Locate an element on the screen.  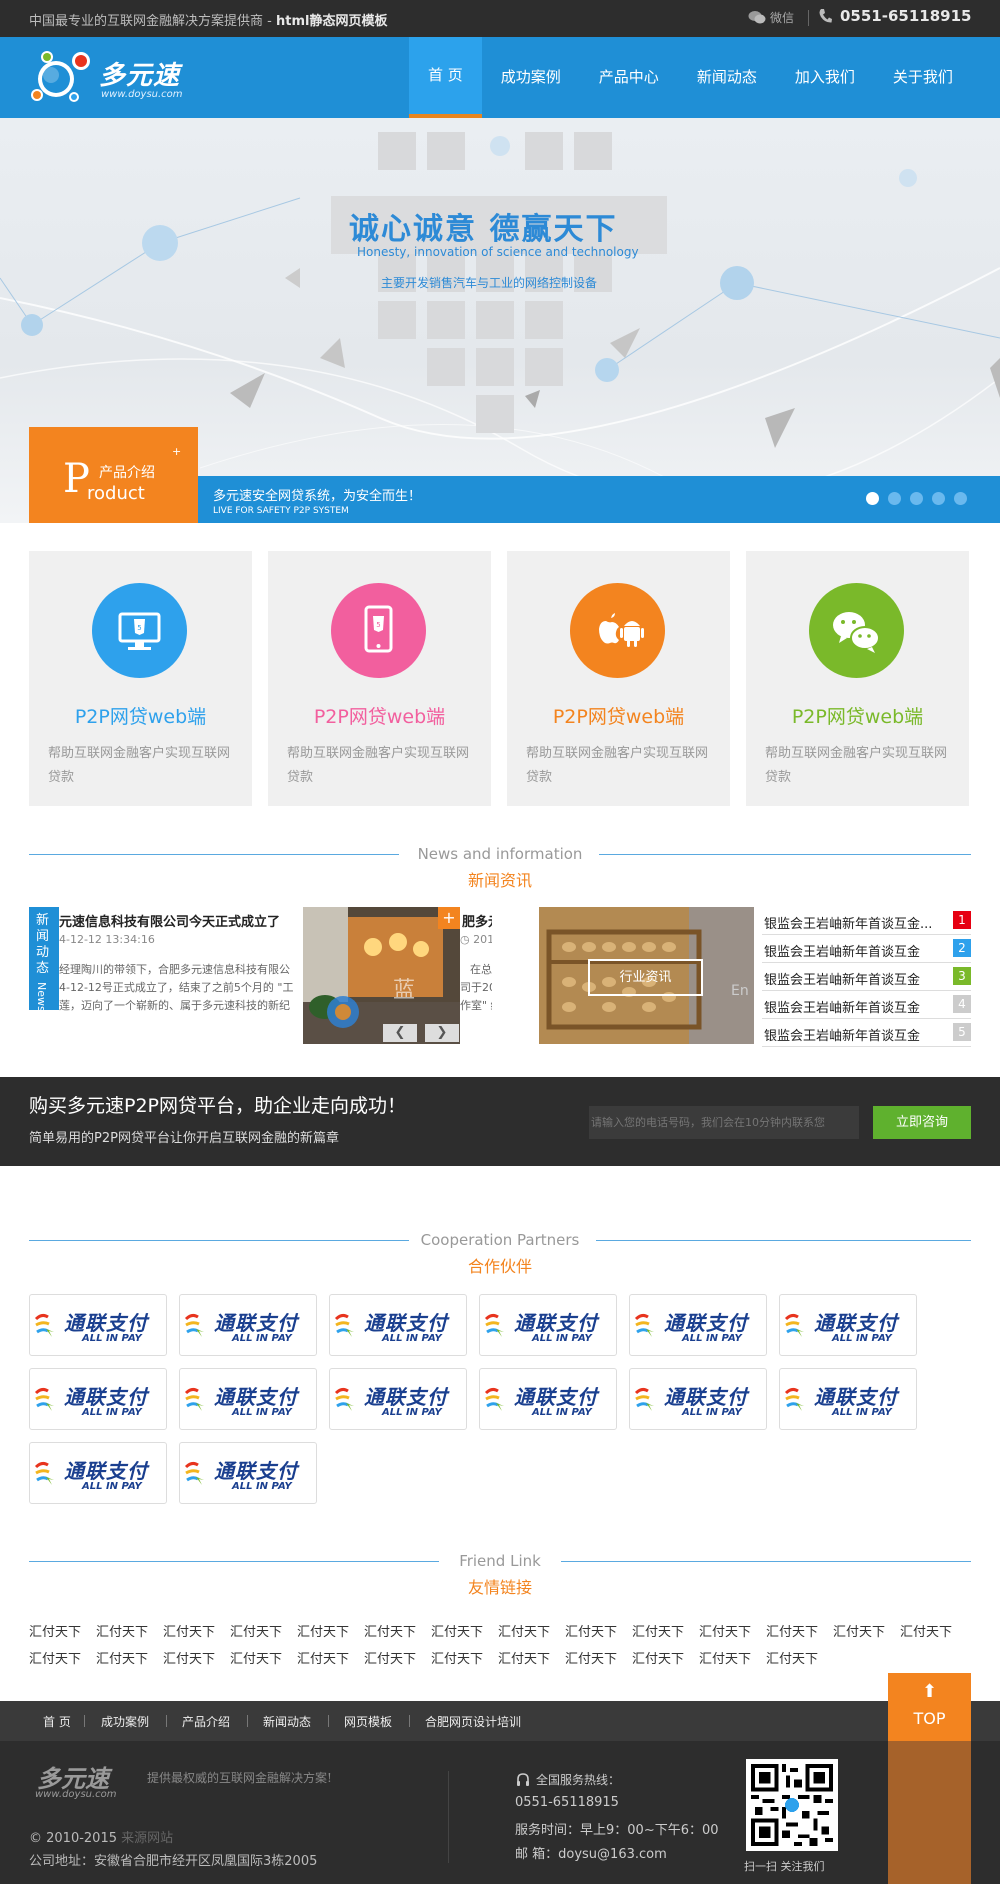
footer-nav-item: 合肥网页设计培训 is located at coordinates (473, 1721).